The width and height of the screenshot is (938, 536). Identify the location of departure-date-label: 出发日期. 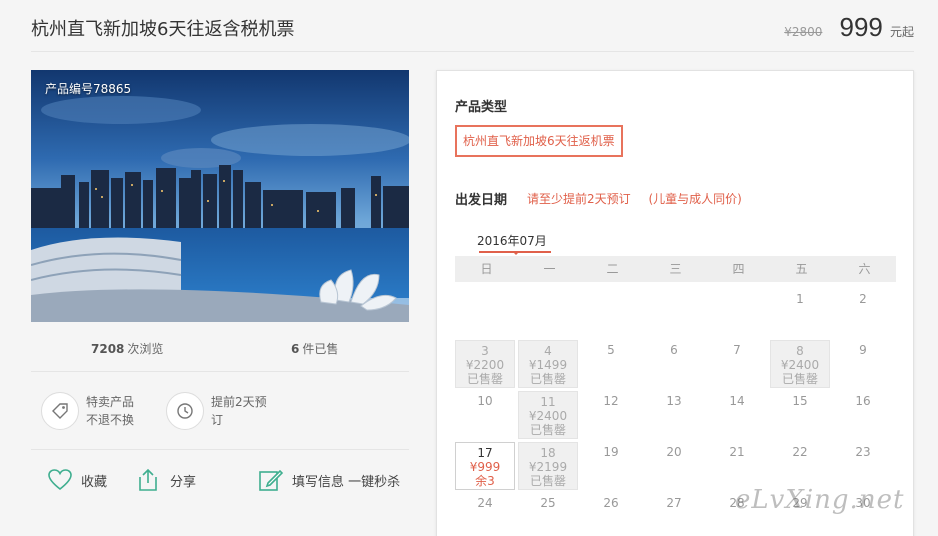
(481, 200).